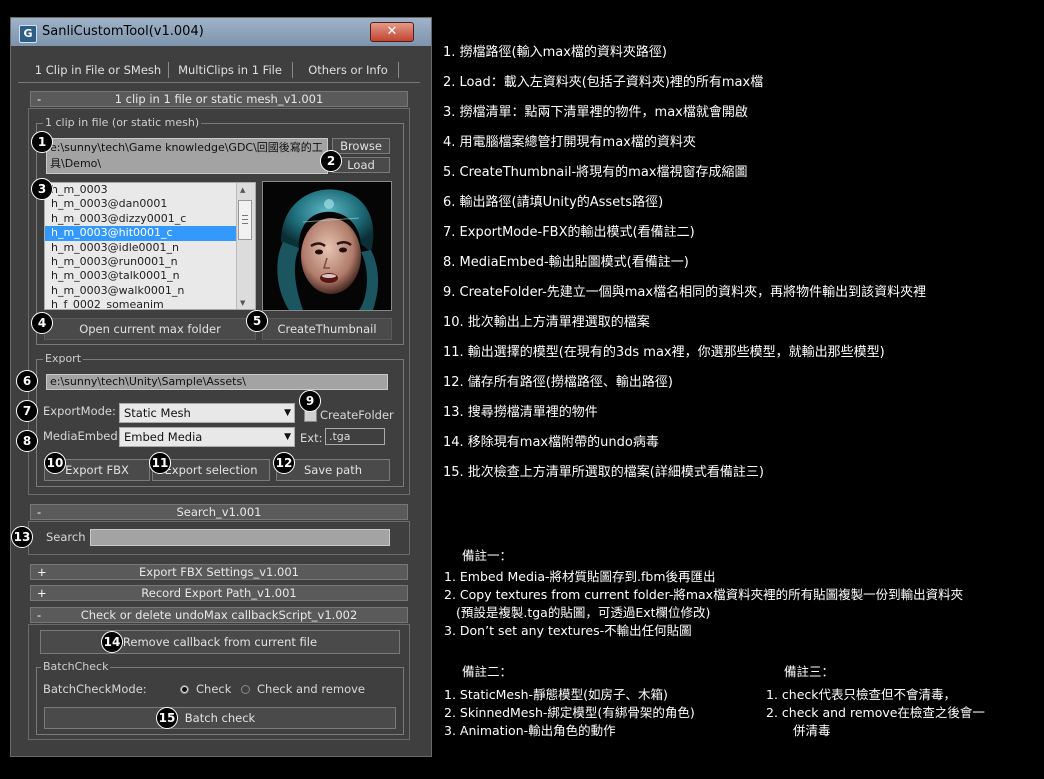 The height and width of the screenshot is (779, 1044). What do you see at coordinates (875, 712) in the screenshot?
I see `remark3-line: 2. check and remove在檢查之後會一` at bounding box center [875, 712].